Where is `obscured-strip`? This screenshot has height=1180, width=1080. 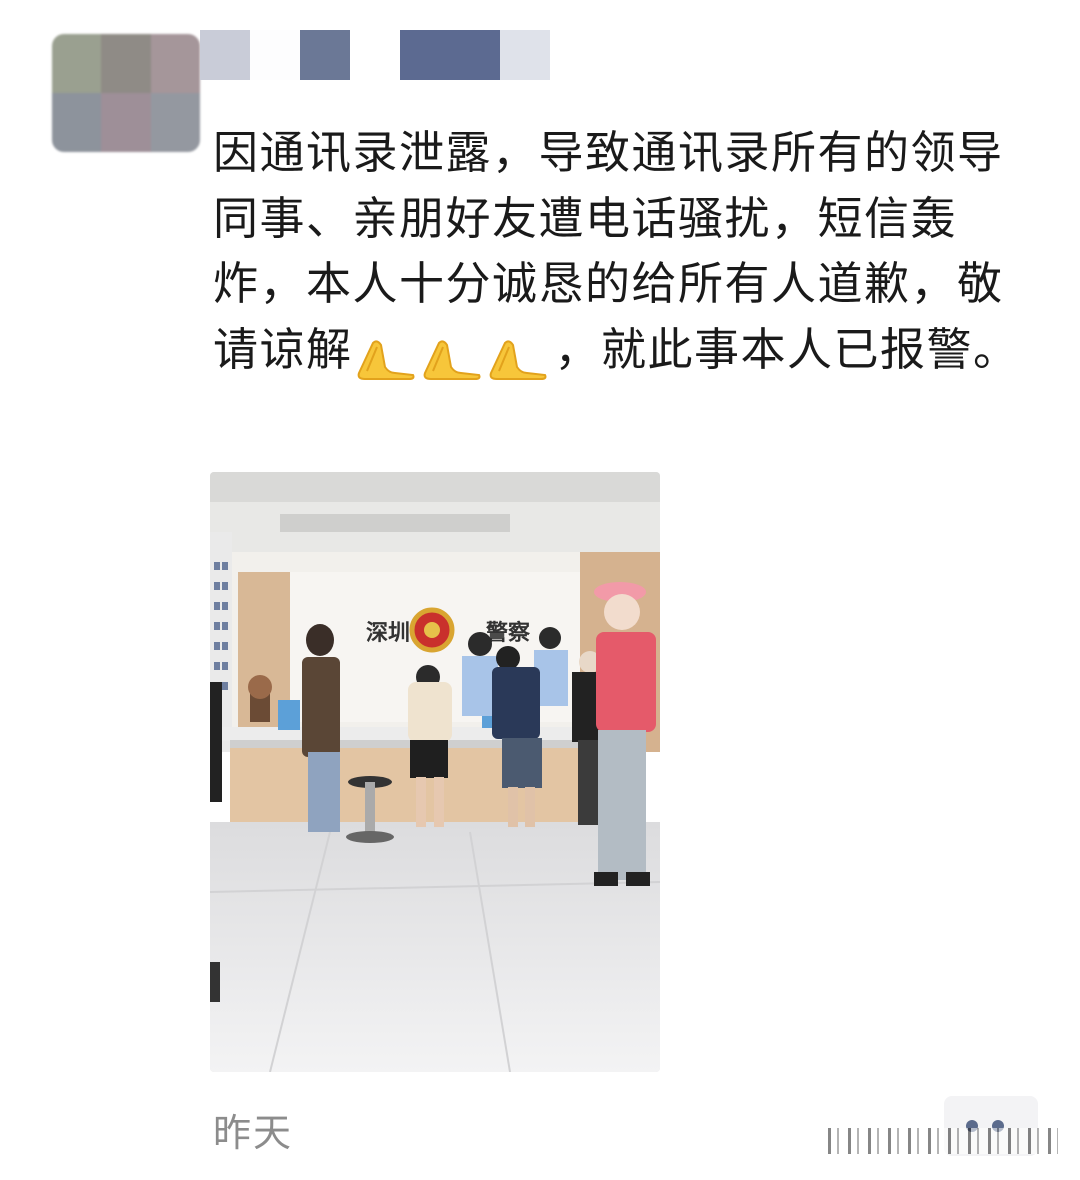
obscured-strip is located at coordinates (943, 1141).